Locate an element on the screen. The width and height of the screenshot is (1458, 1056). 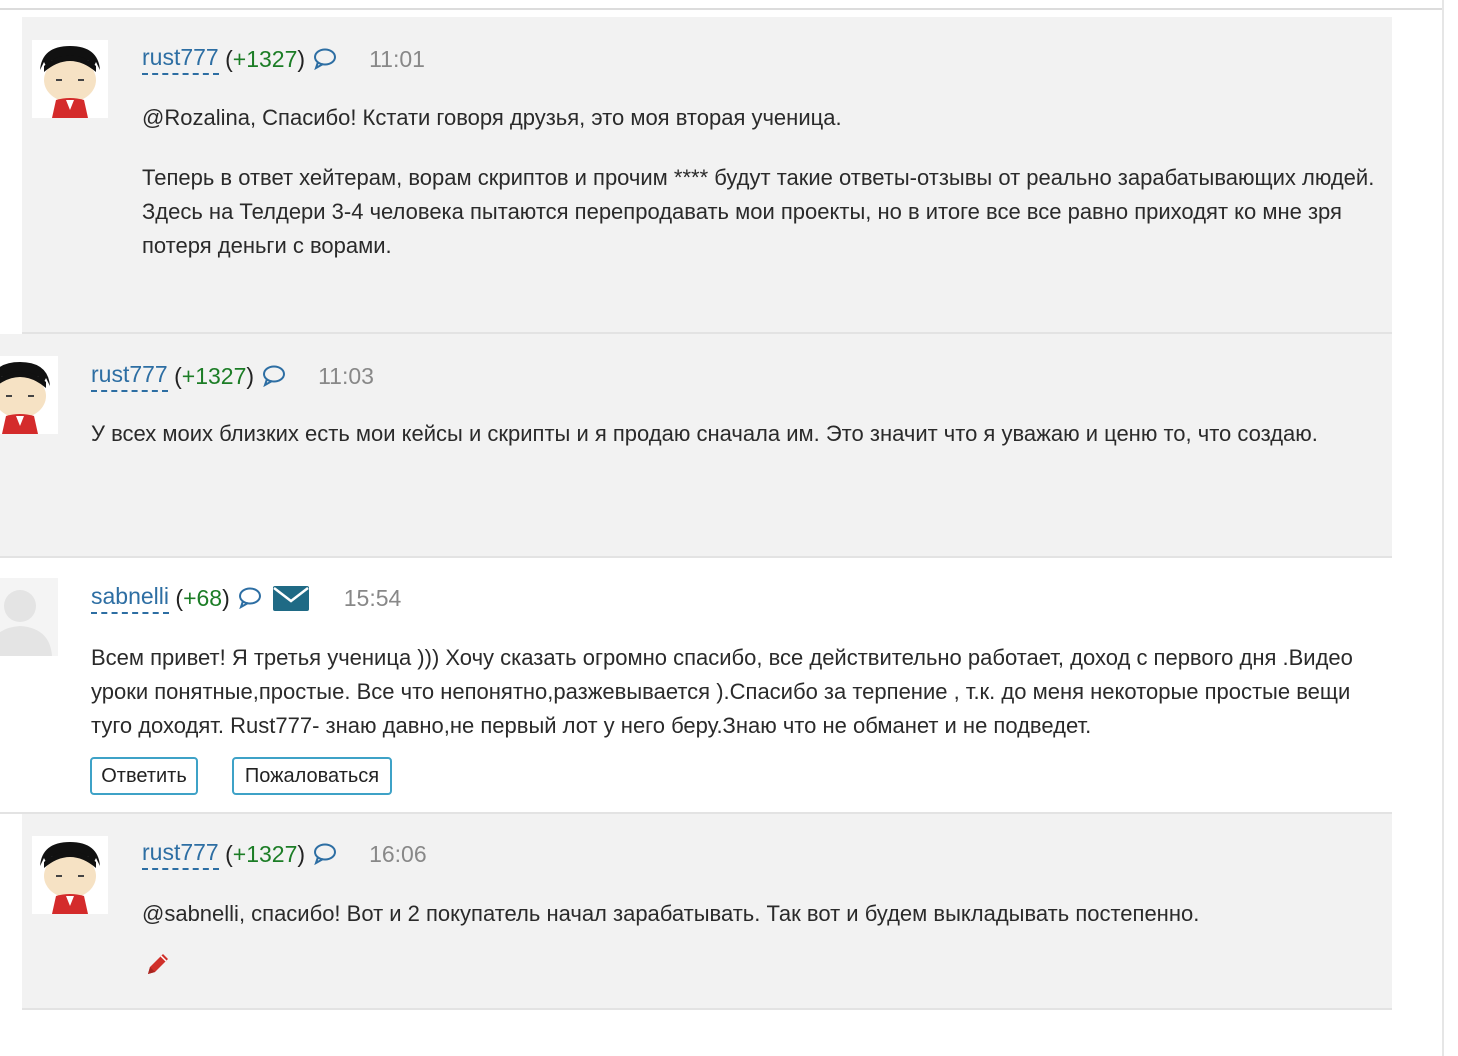
comment-header: sabnelli (+68) 15:54 is located at coordinates (246, 598).